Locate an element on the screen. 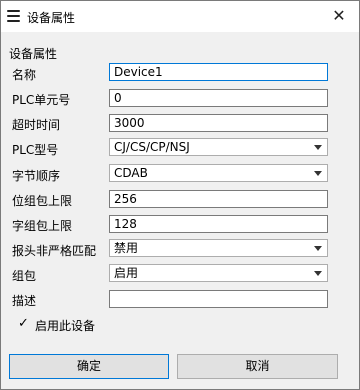 This screenshot has width=360, height=390. pack-label: 组包 is located at coordinates (24, 276).